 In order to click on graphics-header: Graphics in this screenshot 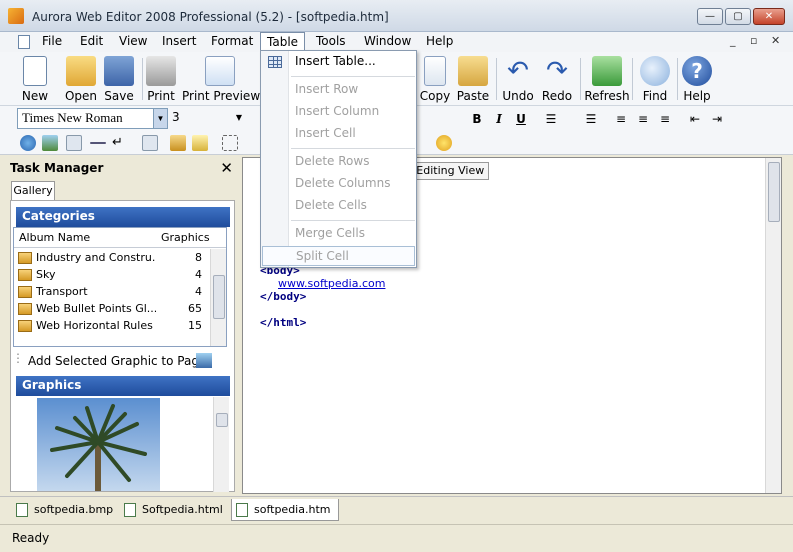, I will do `click(123, 386)`.